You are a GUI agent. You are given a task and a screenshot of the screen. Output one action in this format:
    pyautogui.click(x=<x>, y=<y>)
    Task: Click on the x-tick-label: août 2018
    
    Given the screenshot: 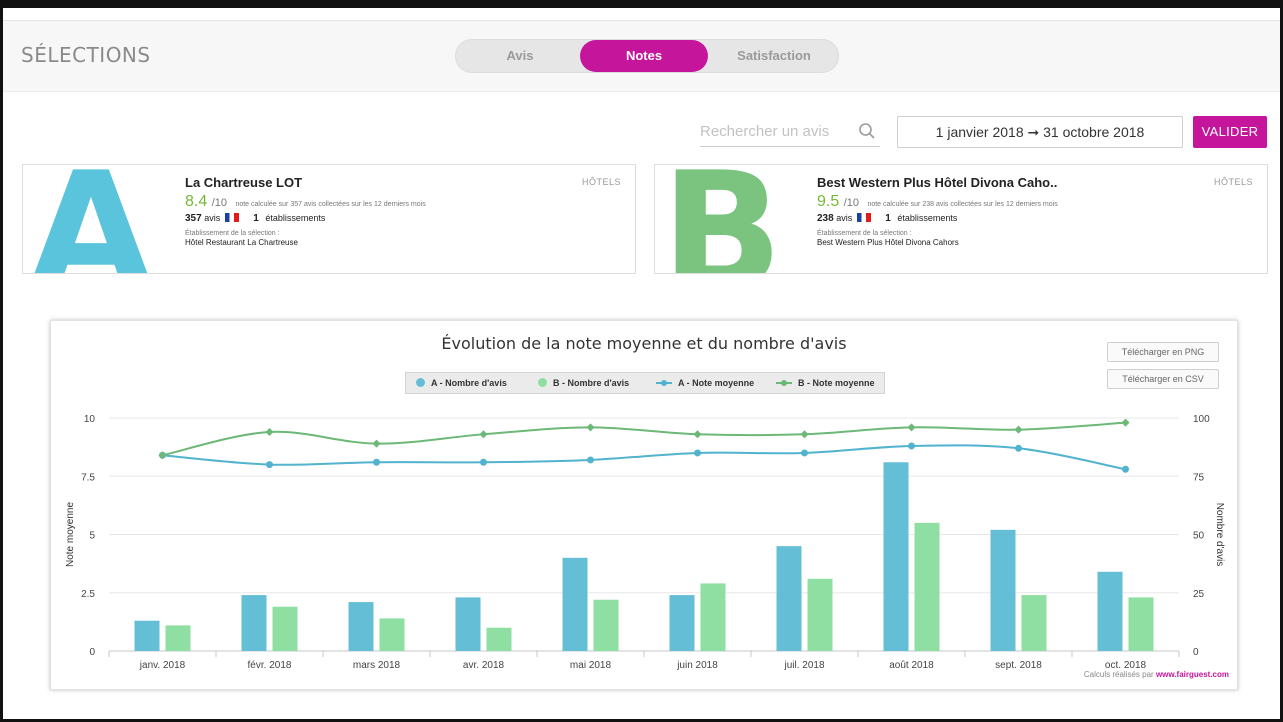 What is the action you would take?
    pyautogui.click(x=911, y=665)
    